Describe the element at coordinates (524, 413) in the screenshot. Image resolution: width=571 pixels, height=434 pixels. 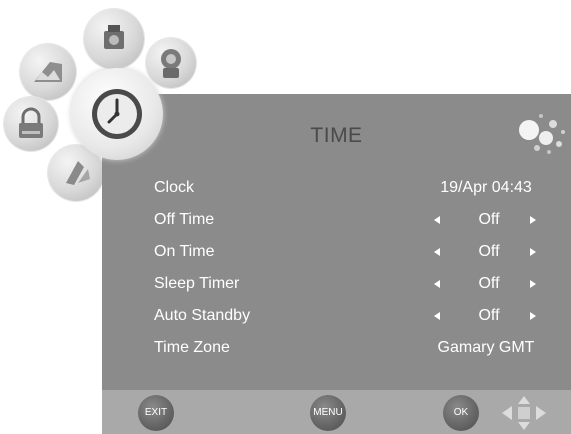
I see `navigation-arrows-icon` at that location.